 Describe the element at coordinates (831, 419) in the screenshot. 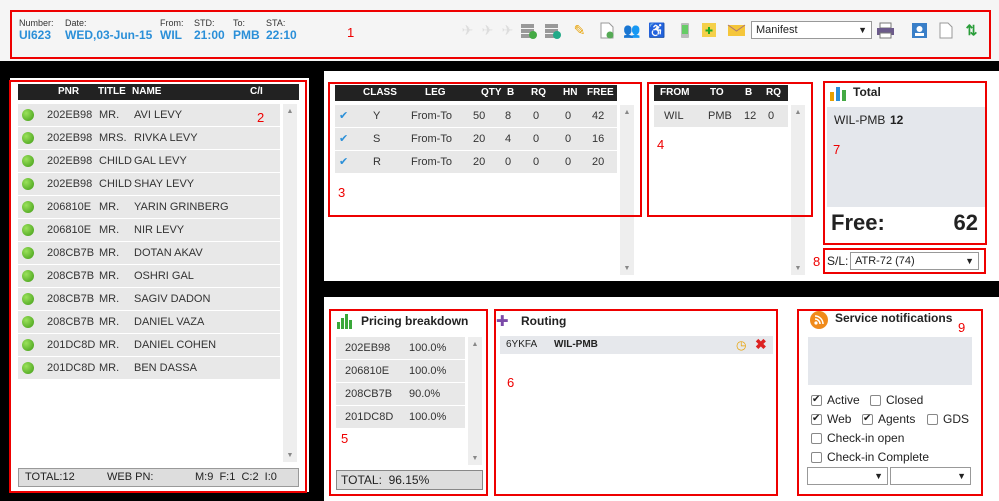

I see `filter-web: Web` at that location.